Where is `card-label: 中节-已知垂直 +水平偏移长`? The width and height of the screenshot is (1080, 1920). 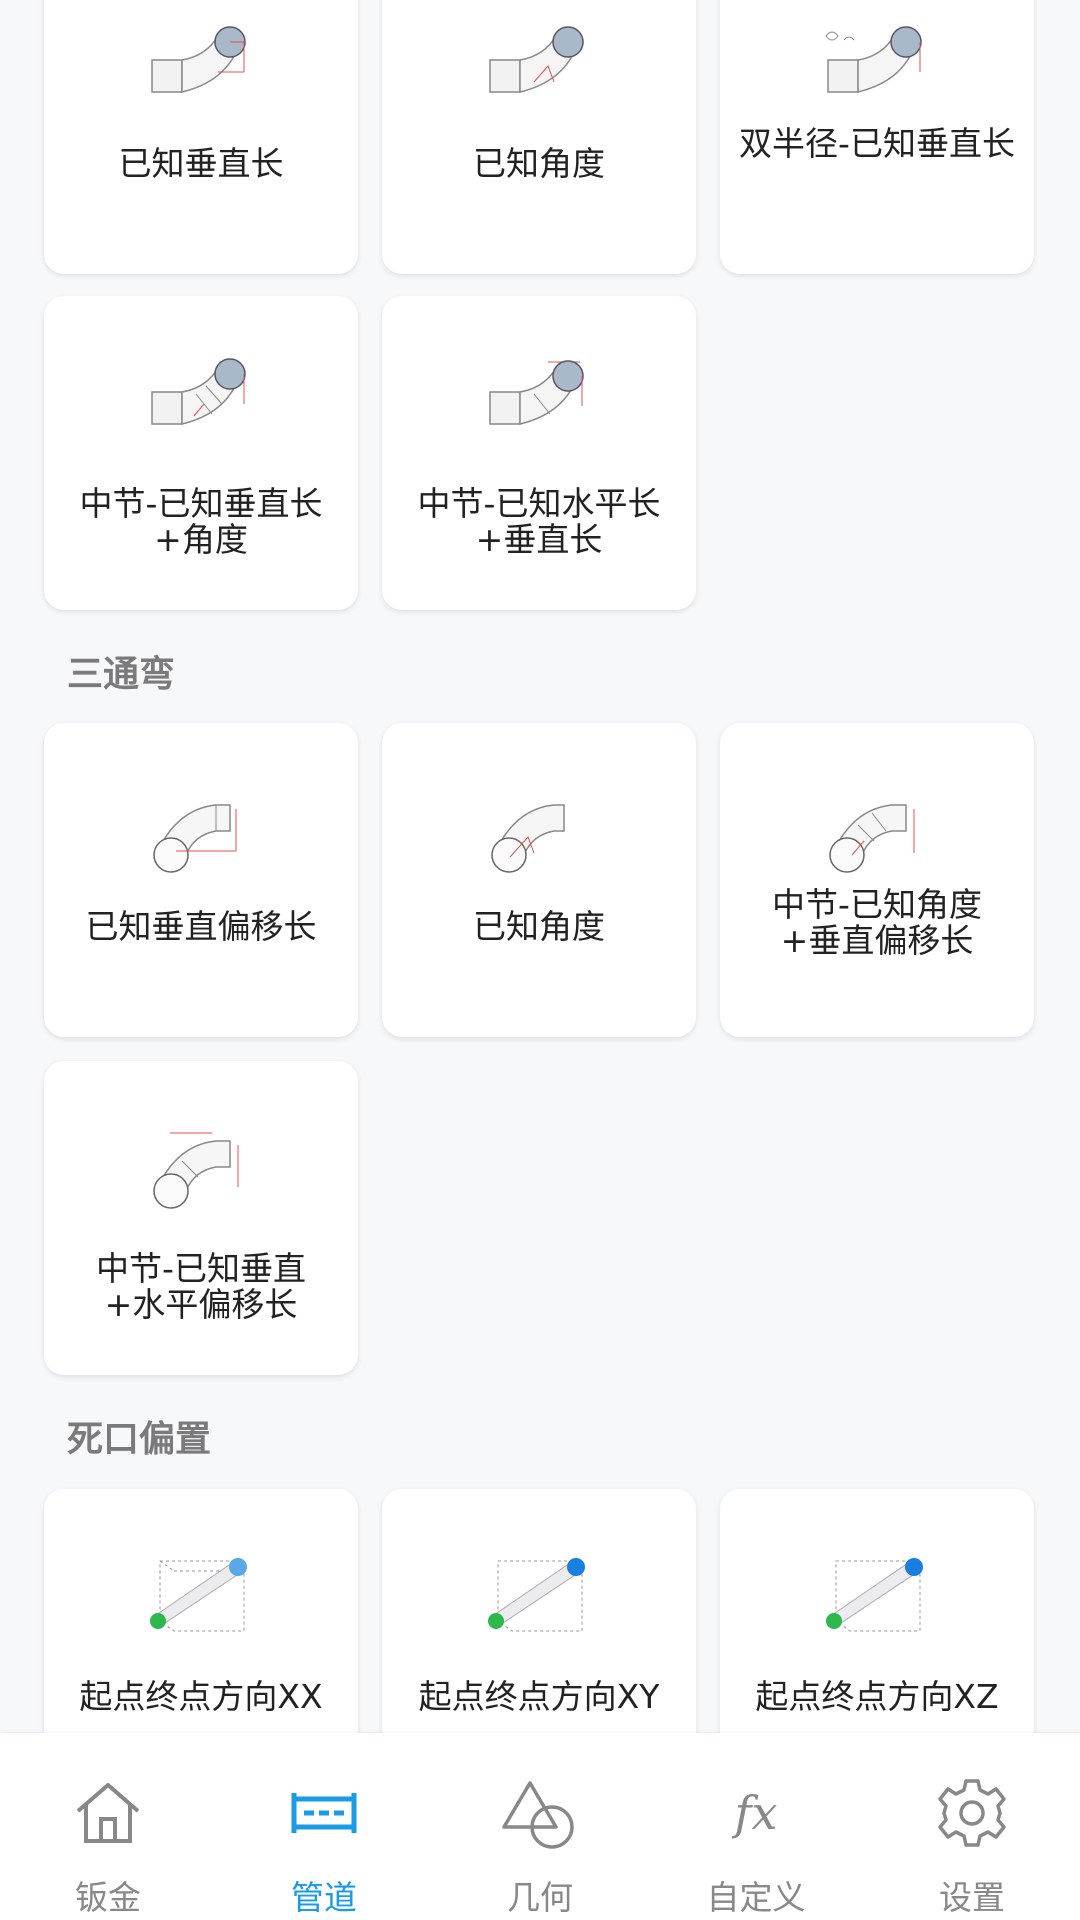
card-label: 中节-已知垂直 +水平偏移长 is located at coordinates (201, 1286).